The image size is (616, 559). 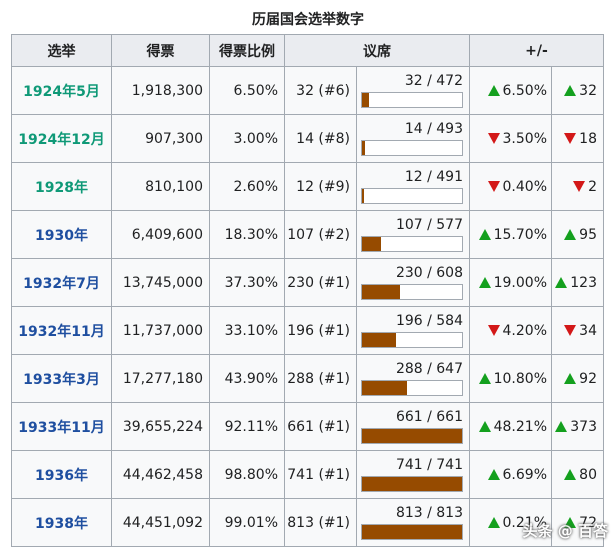 I want to click on election-year-link: 1938年, so click(x=62, y=523).